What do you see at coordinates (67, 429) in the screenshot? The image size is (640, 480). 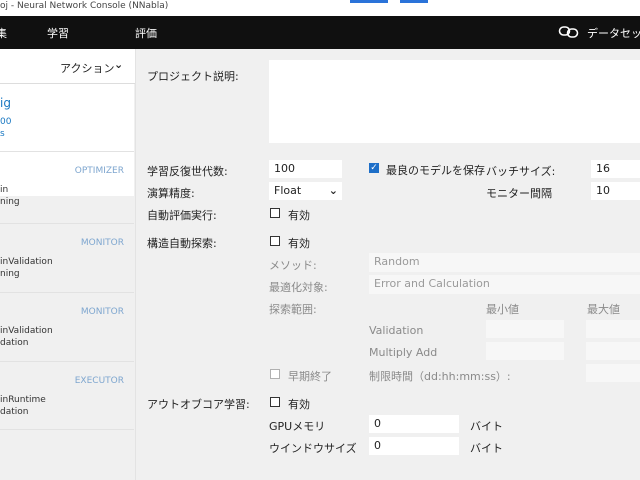 I see `divider` at bounding box center [67, 429].